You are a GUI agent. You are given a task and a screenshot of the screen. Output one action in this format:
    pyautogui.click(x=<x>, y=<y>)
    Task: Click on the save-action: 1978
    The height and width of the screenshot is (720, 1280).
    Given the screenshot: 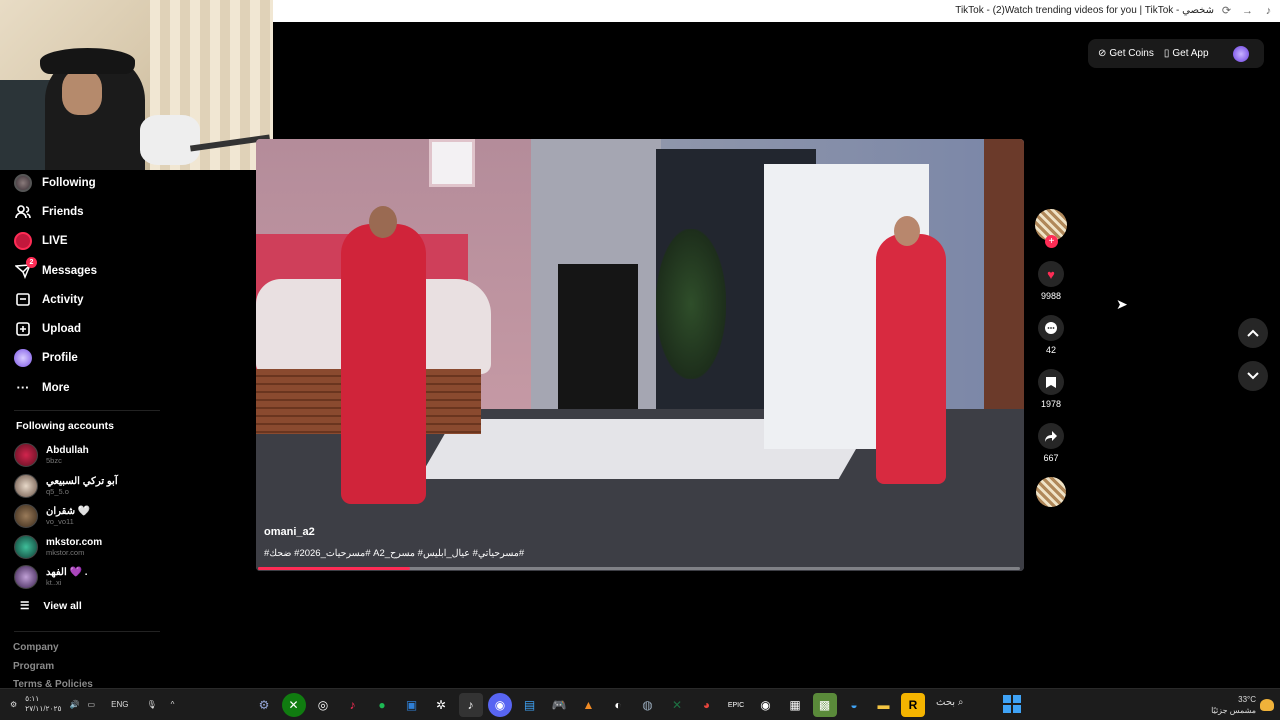 What is the action you would take?
    pyautogui.click(x=1051, y=389)
    